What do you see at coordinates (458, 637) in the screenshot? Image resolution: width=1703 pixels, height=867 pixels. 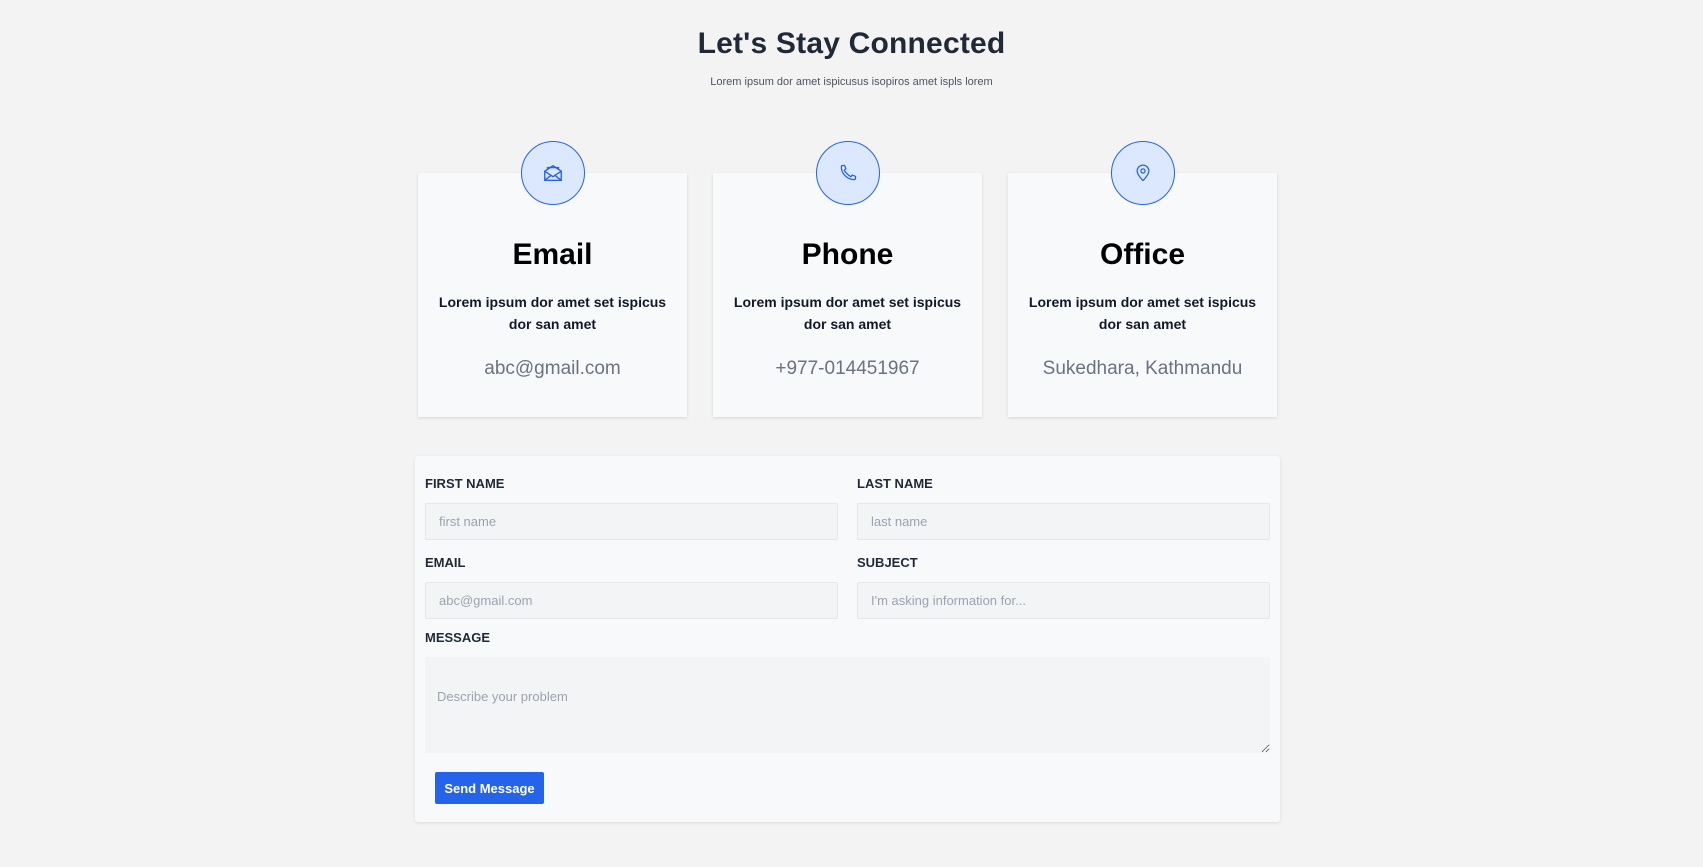 I see `message-label: MESSAGE` at bounding box center [458, 637].